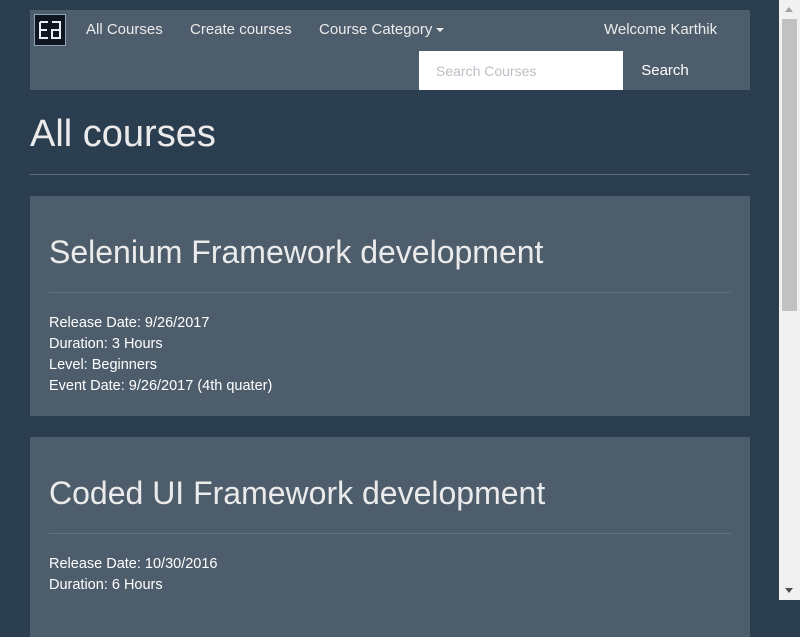 The width and height of the screenshot is (800, 637). Describe the element at coordinates (297, 493) in the screenshot. I see `course-title: Coded UI Framework development` at that location.